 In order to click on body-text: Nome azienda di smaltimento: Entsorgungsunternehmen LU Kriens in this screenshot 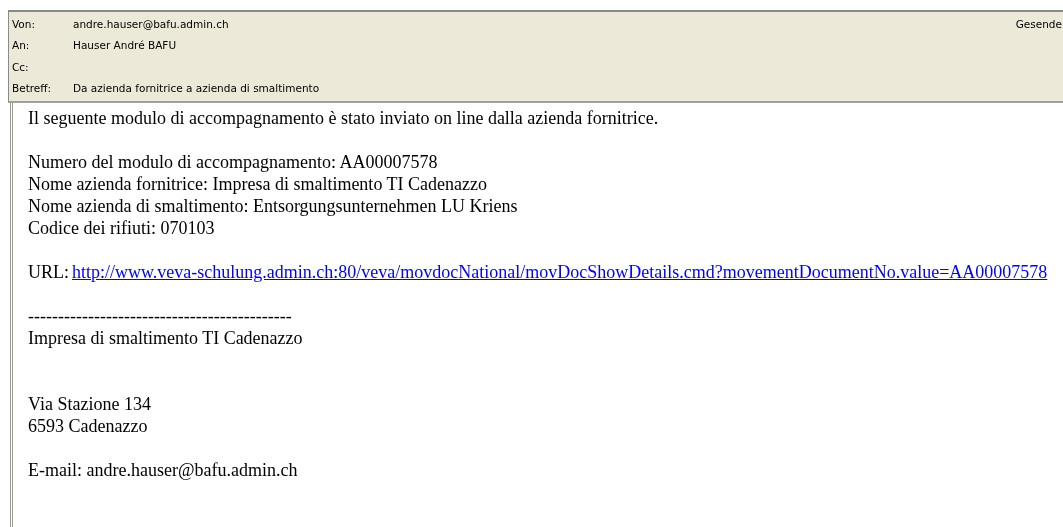, I will do `click(273, 206)`.